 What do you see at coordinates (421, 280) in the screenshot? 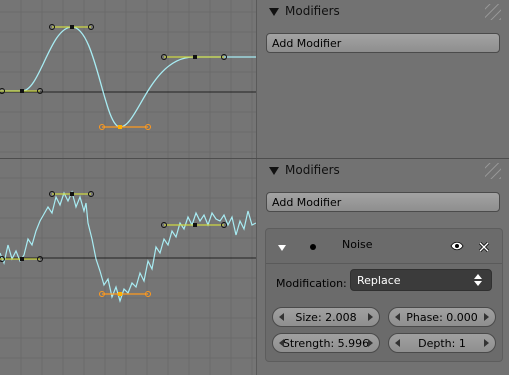
I see `modification-select: Replace` at bounding box center [421, 280].